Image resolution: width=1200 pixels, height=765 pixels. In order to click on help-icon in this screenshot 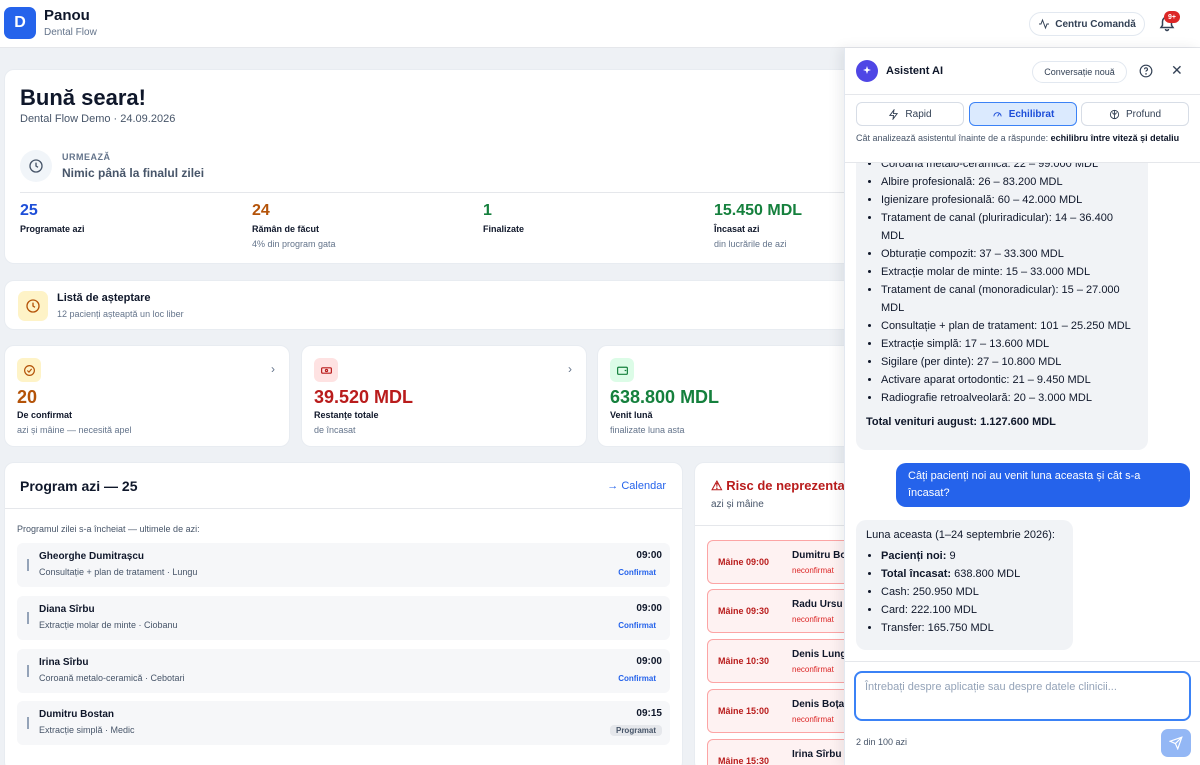, I will do `click(1146, 71)`.